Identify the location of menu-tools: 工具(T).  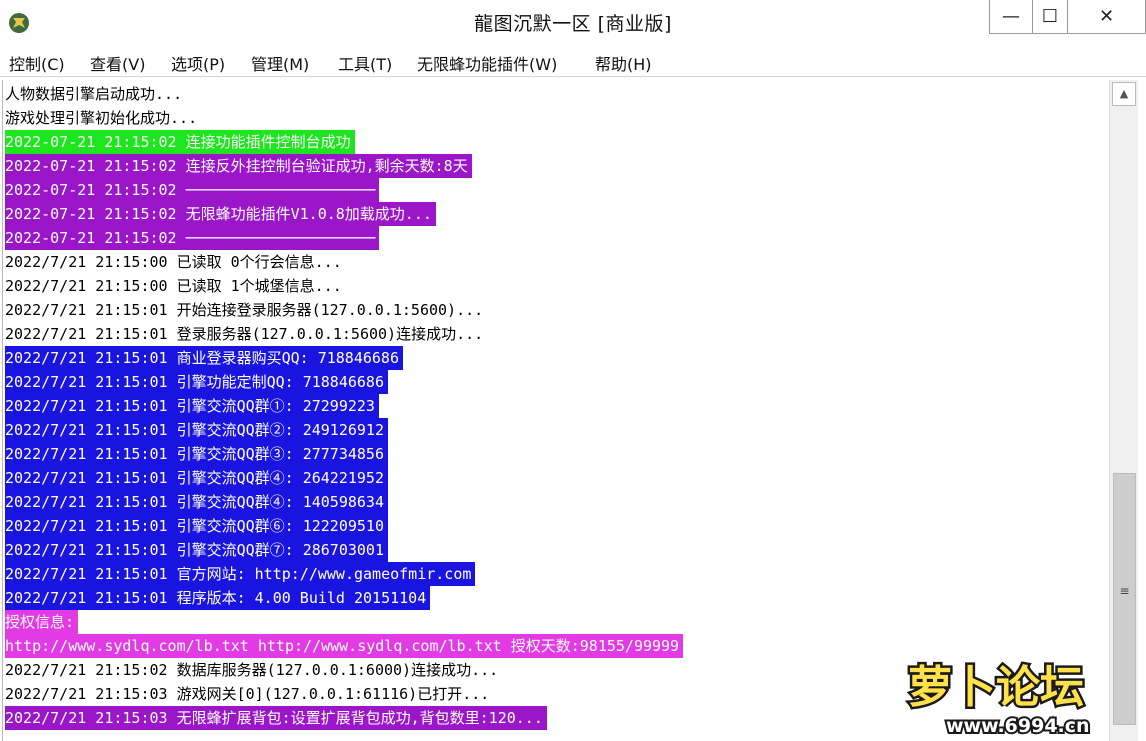
(365, 63).